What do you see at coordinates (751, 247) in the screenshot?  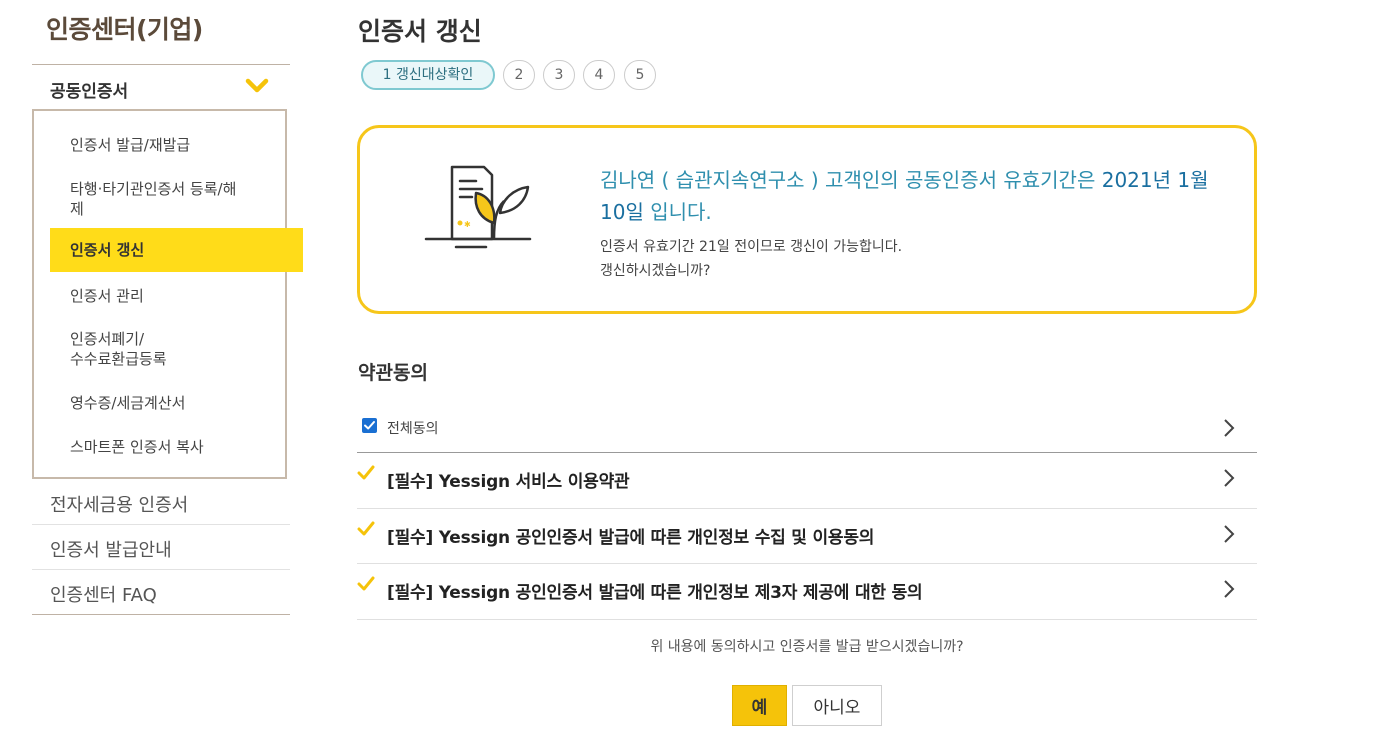 I see `info-sub-line-1: 인증서 유효기간 21일 전이므로 갱신이 가능합니다.` at bounding box center [751, 247].